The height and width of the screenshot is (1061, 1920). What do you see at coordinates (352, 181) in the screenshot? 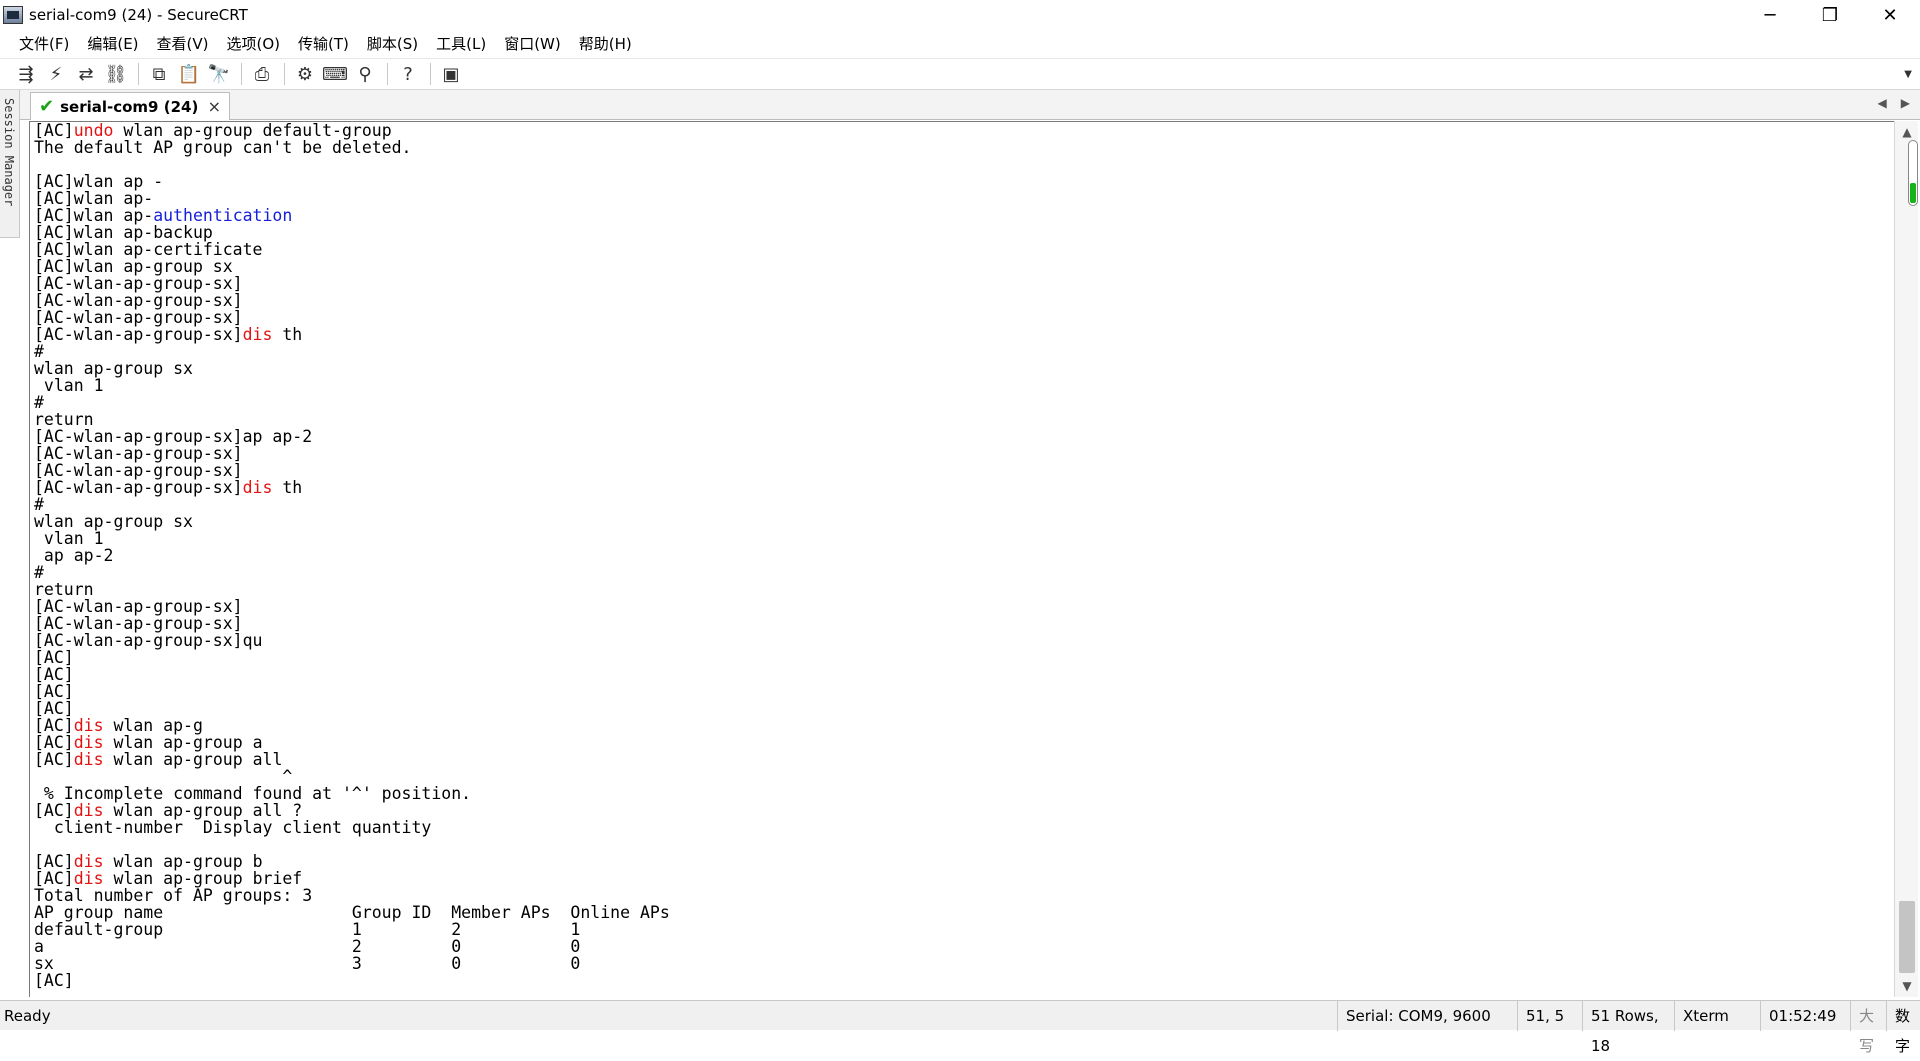
I see `terminal-line: [AC]wlan ap -` at bounding box center [352, 181].